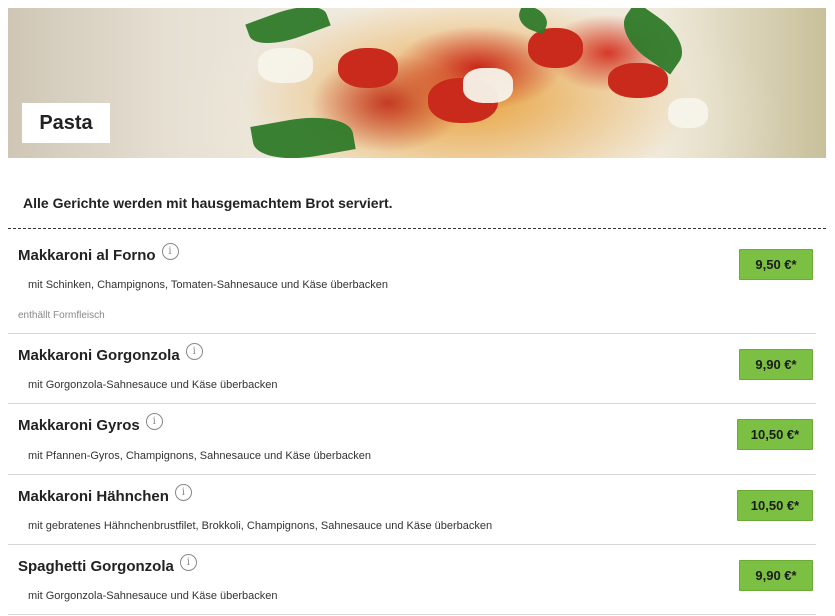  What do you see at coordinates (61, 315) in the screenshot?
I see `menu-item-note: enthällt Formfleisch` at bounding box center [61, 315].